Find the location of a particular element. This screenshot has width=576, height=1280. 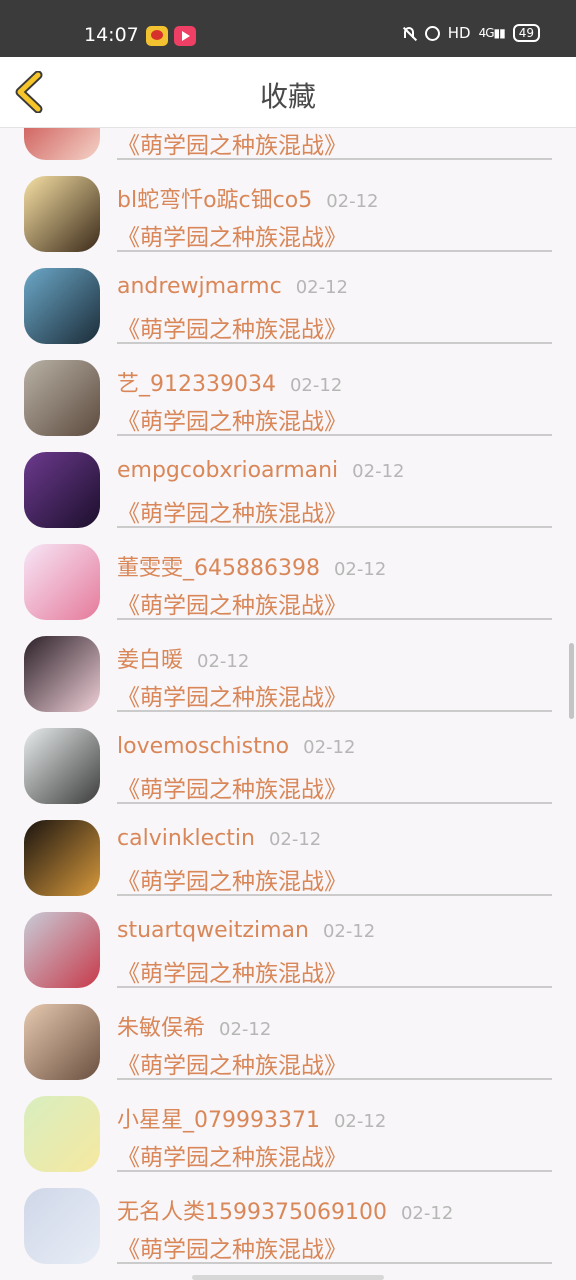

list-item: 朱敏俣希 02-12 《萌学园之种族混战》 is located at coordinates (288, 1040).